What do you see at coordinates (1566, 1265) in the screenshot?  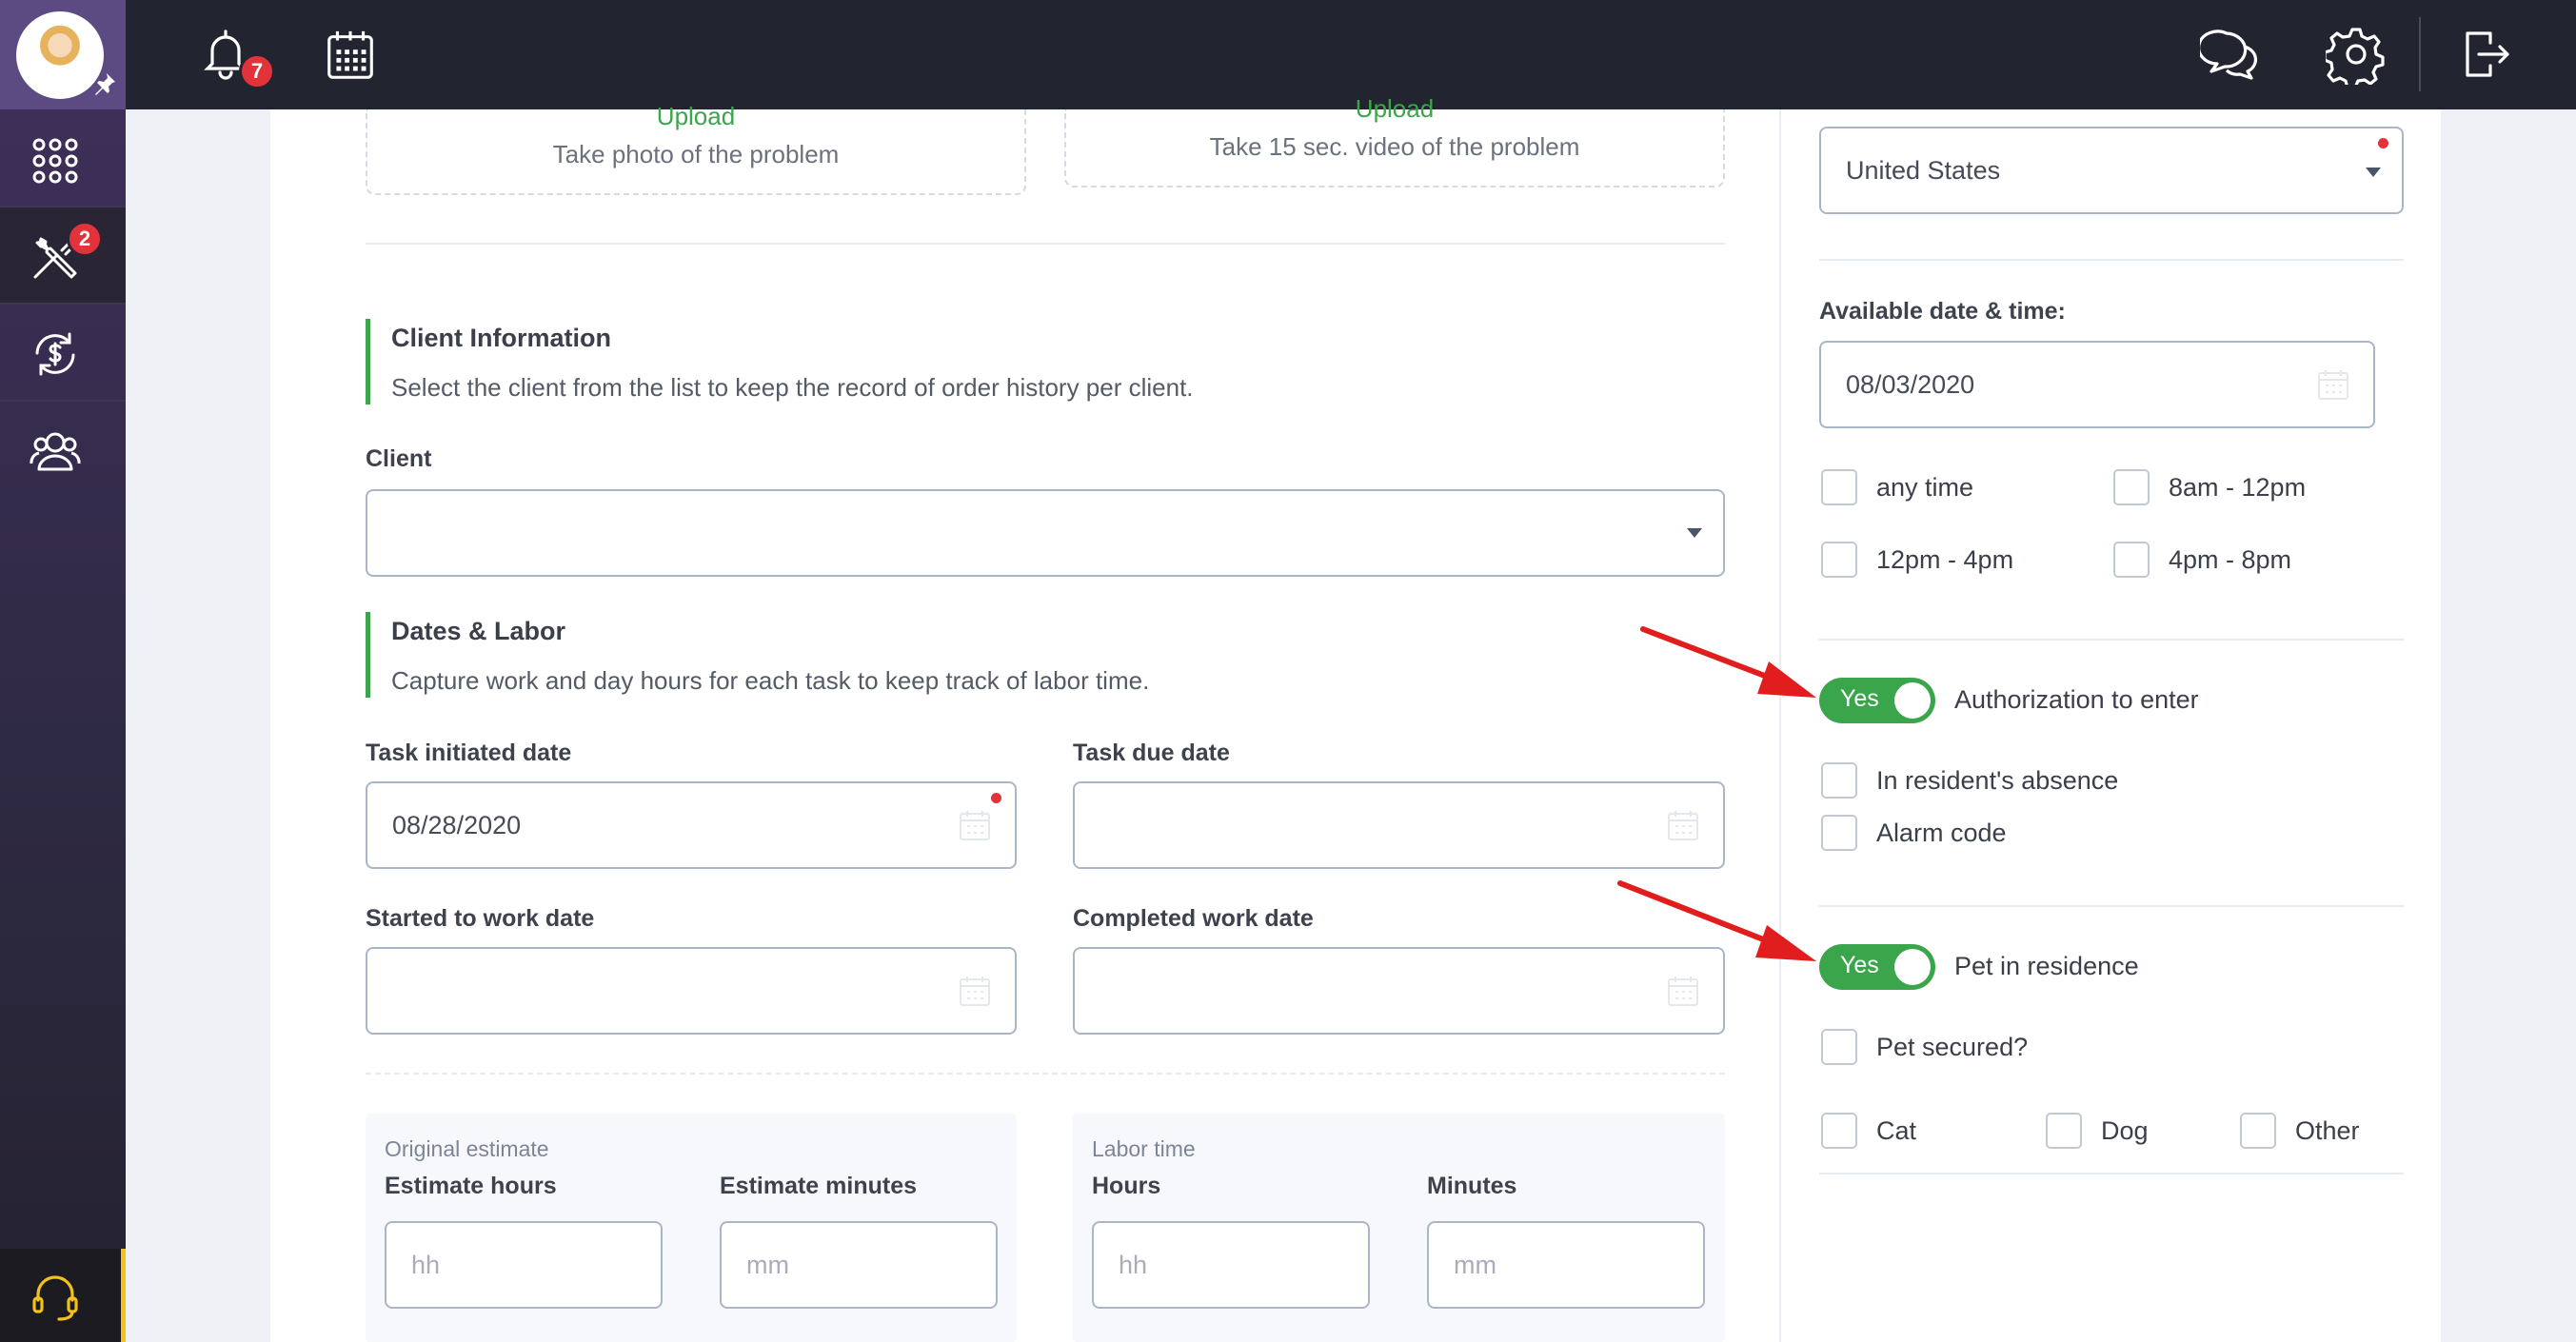 I see `labor-minutes-input: mm` at bounding box center [1566, 1265].